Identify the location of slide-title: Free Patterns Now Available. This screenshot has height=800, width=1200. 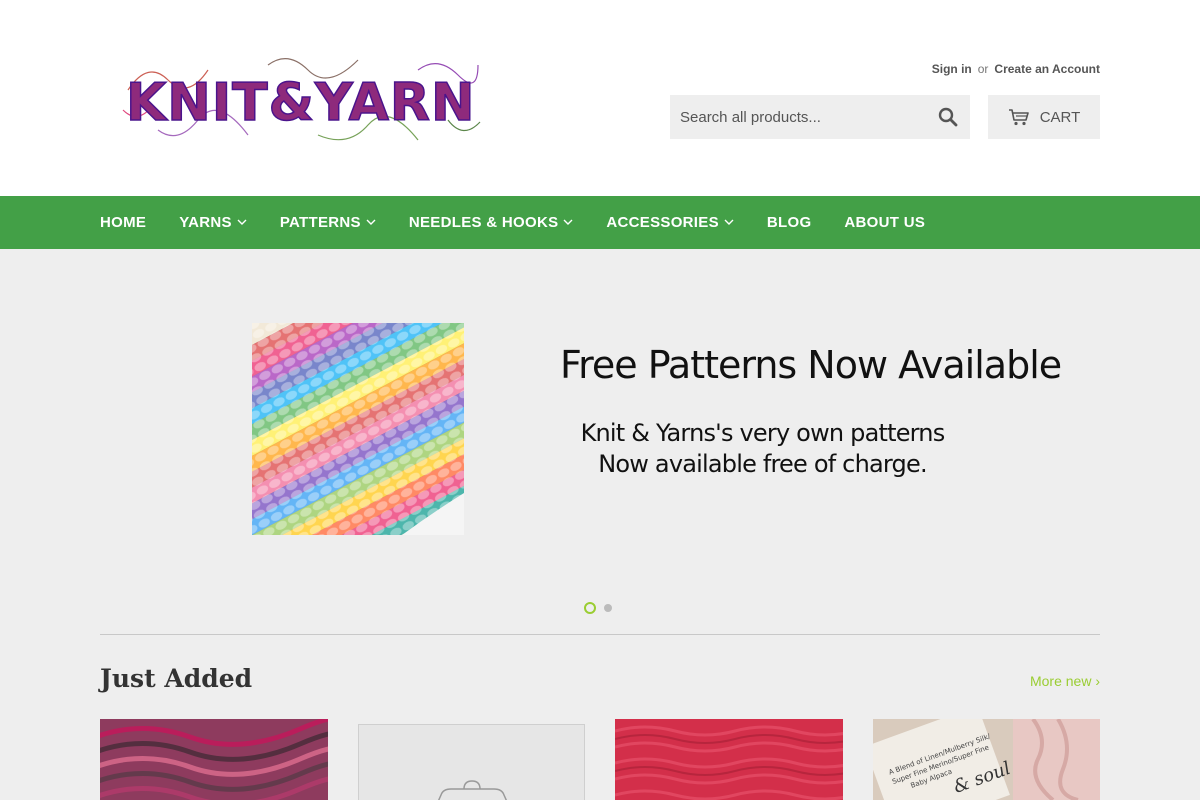
(811, 365).